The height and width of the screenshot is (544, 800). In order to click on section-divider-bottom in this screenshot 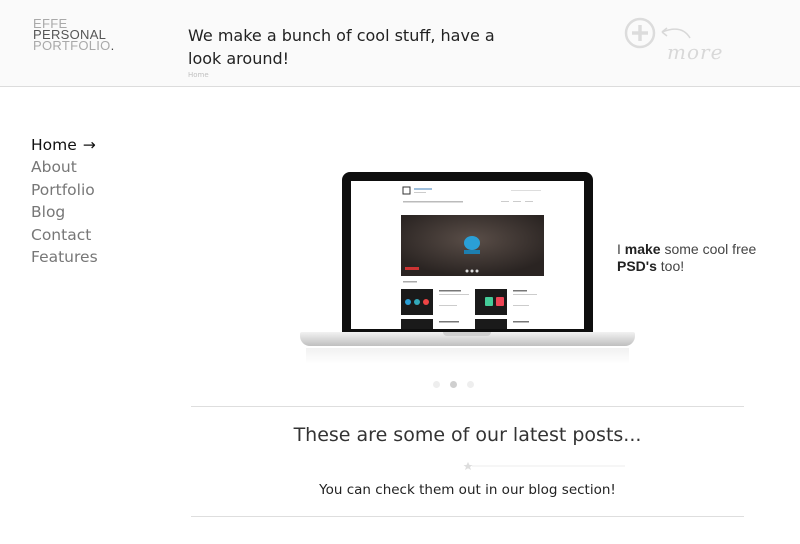, I will do `click(467, 516)`.